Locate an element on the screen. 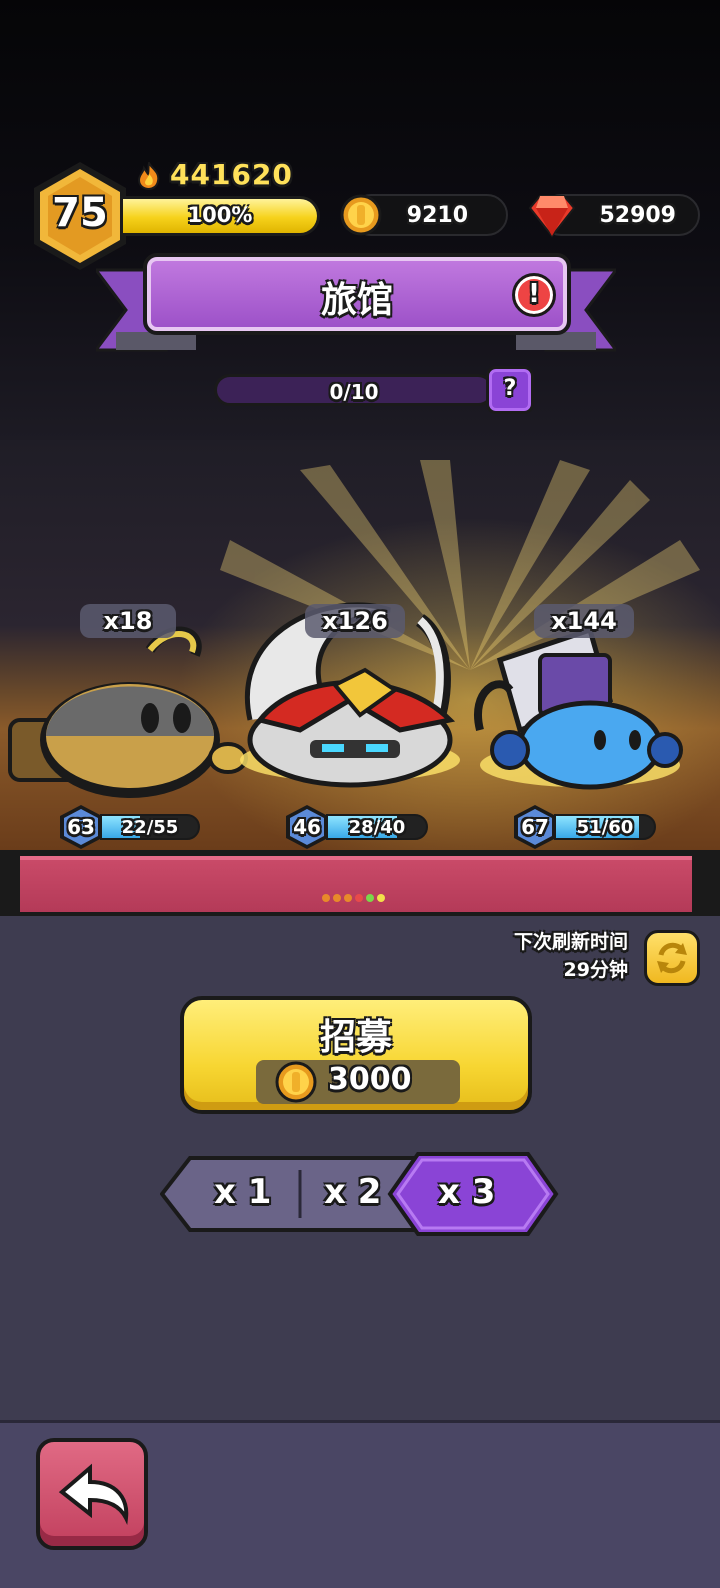  refresh-button is located at coordinates (672, 958).